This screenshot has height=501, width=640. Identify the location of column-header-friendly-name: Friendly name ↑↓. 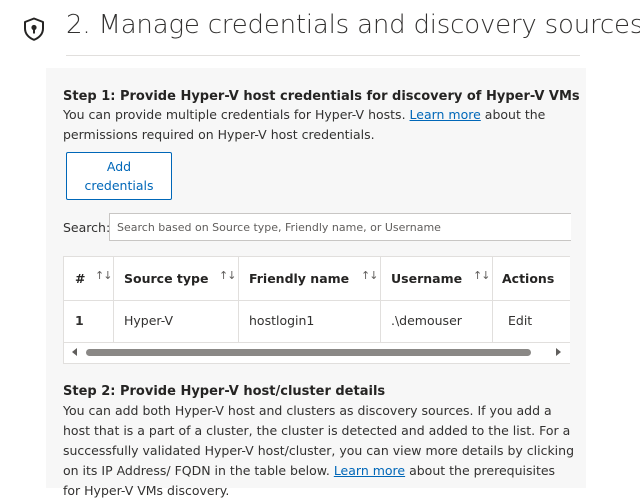
(310, 278).